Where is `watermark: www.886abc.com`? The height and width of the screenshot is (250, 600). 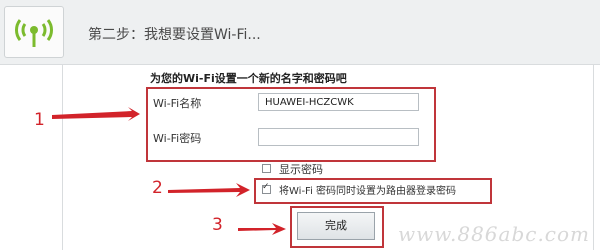 watermark: www.886abc.com is located at coordinates (494, 234).